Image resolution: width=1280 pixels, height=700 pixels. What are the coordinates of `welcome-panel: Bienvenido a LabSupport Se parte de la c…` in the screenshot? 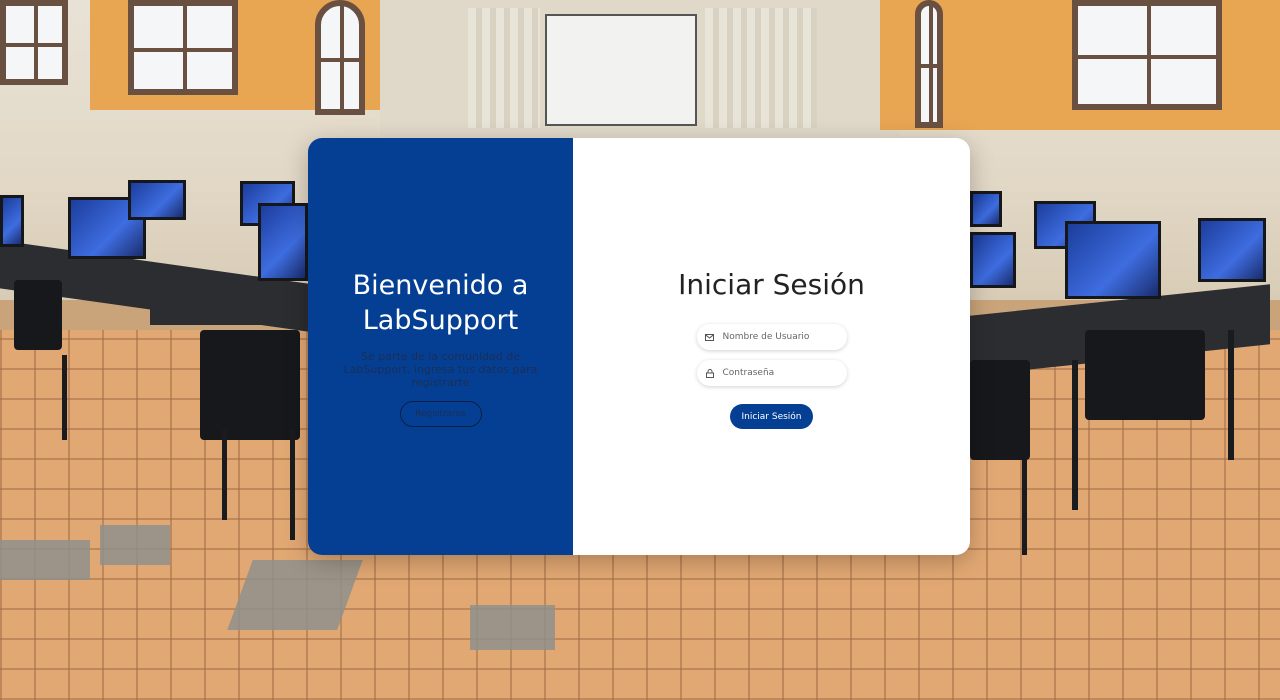 It's located at (440, 346).